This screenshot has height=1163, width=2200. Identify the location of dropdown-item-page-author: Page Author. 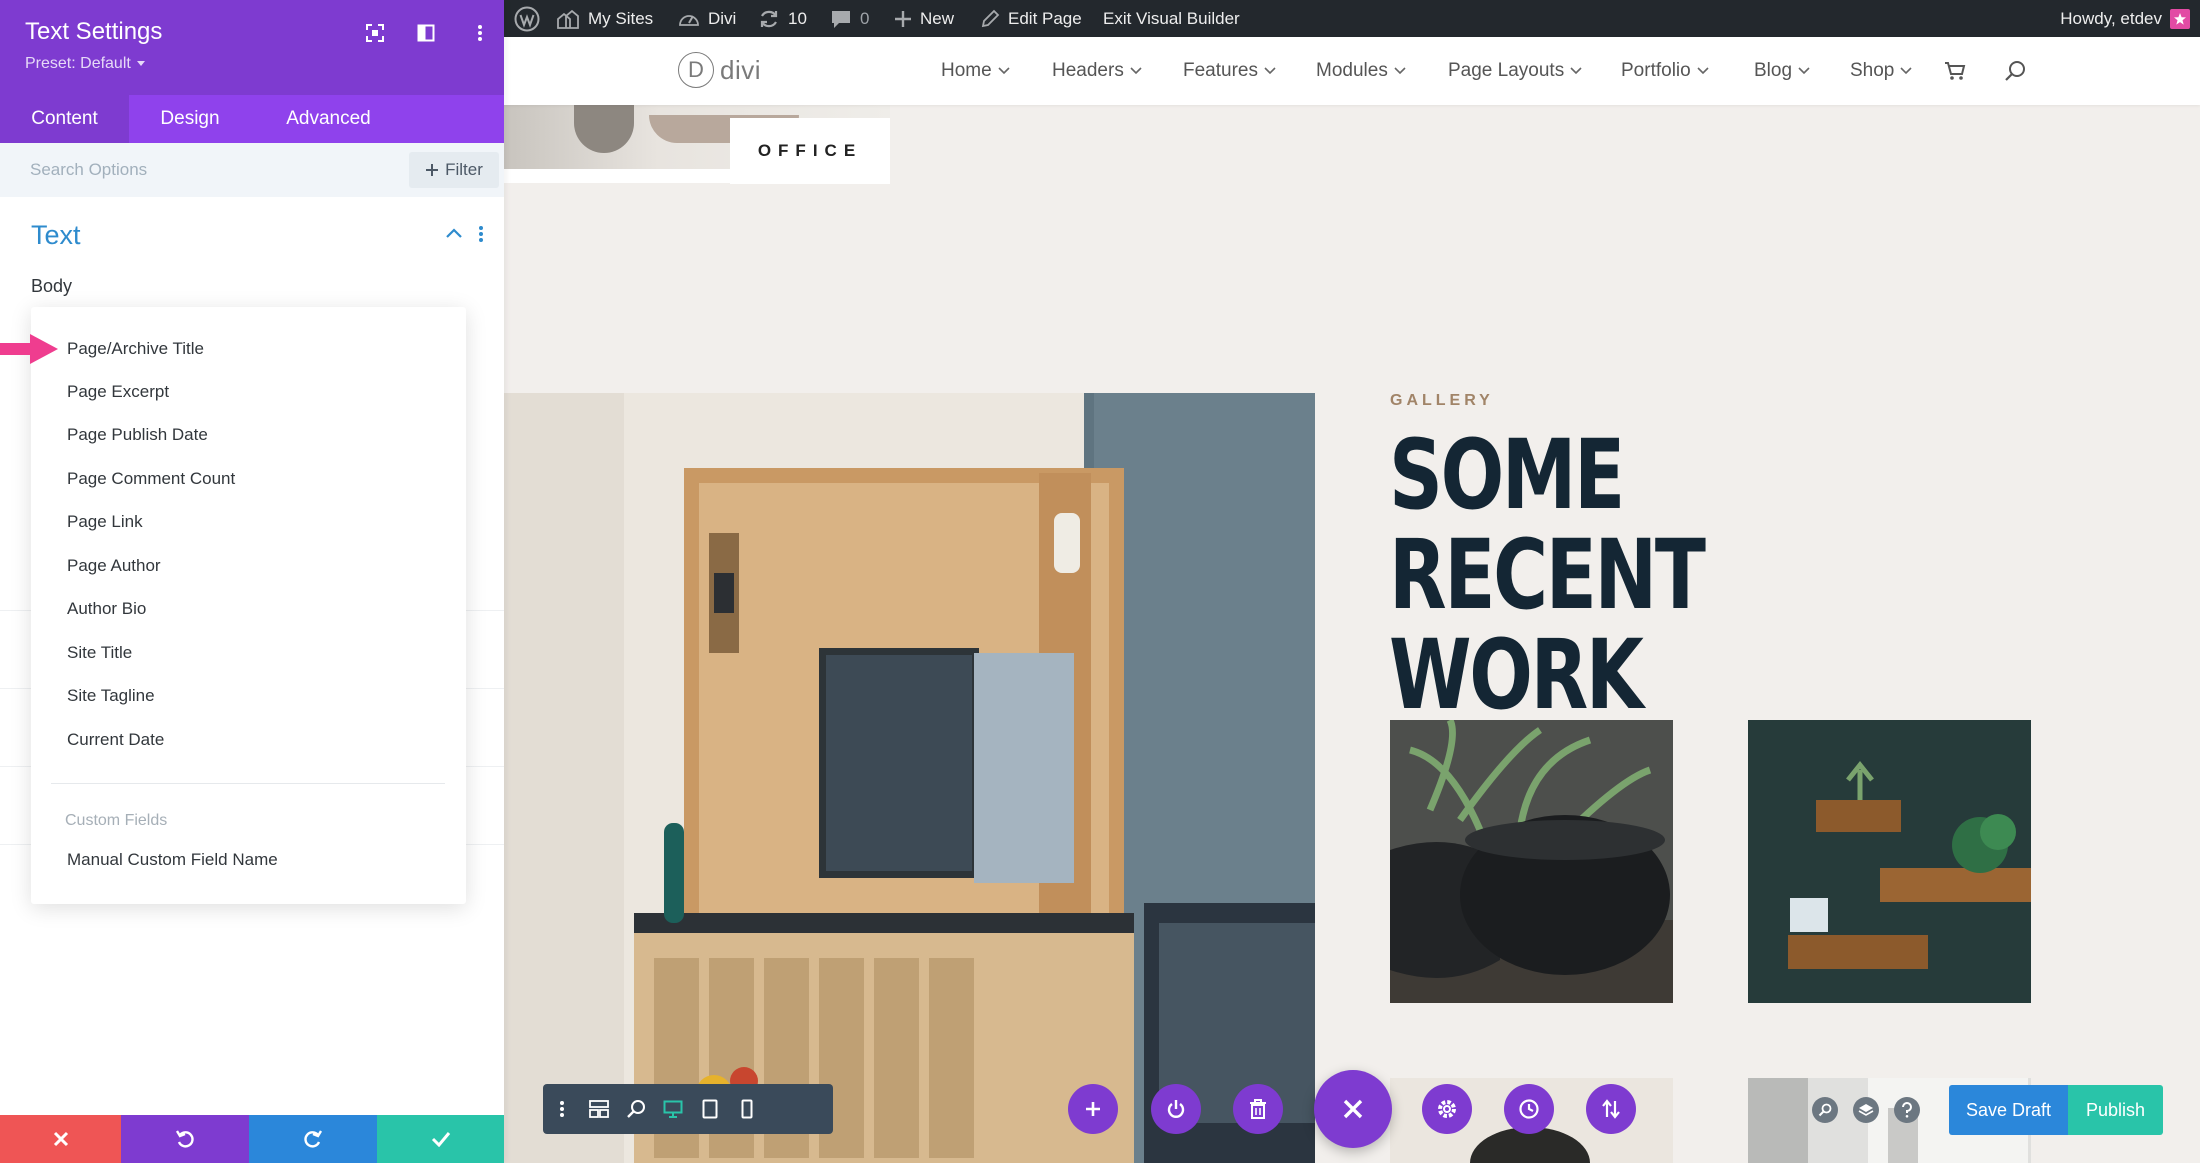
(114, 566).